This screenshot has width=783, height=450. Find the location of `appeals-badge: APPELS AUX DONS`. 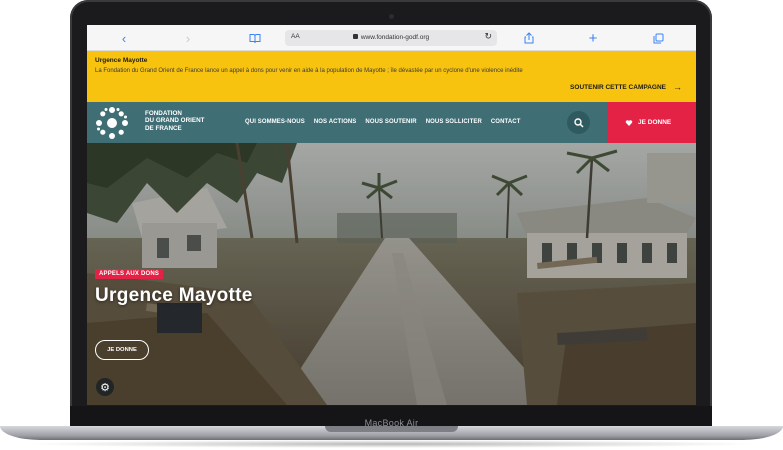

appeals-badge: APPELS AUX DONS is located at coordinates (129, 274).